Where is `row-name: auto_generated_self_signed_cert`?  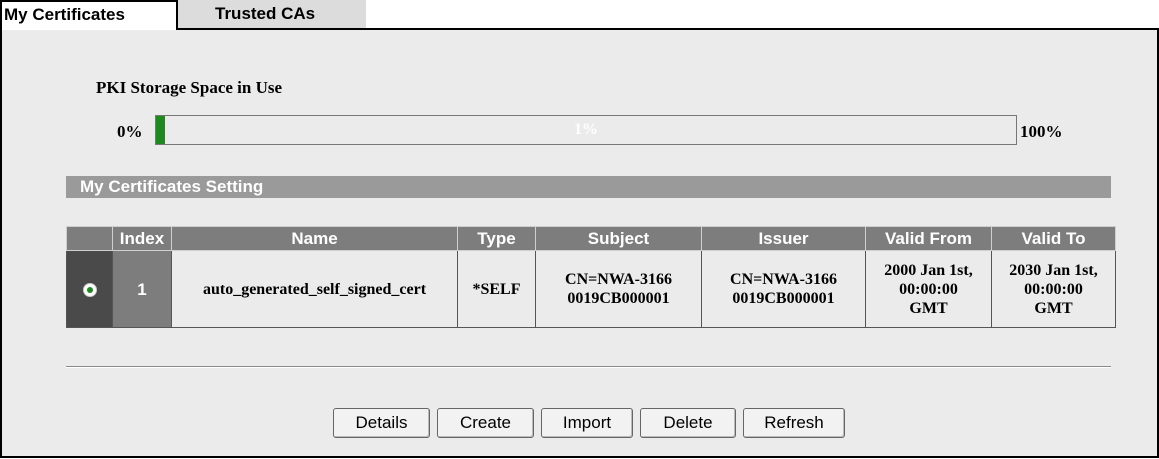
row-name: auto_generated_self_signed_cert is located at coordinates (314, 289).